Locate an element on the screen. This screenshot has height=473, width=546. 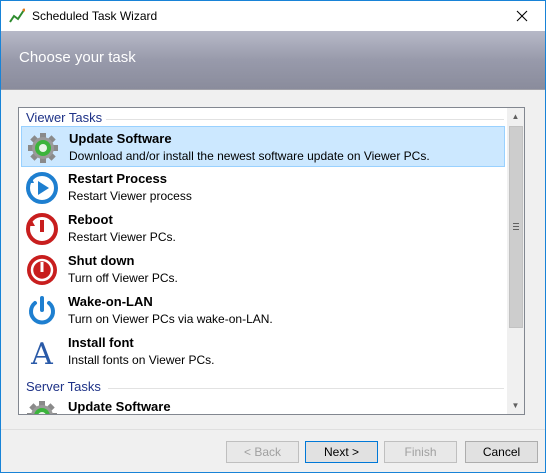
task-description: Restart Viewer process is located at coordinates (130, 196).